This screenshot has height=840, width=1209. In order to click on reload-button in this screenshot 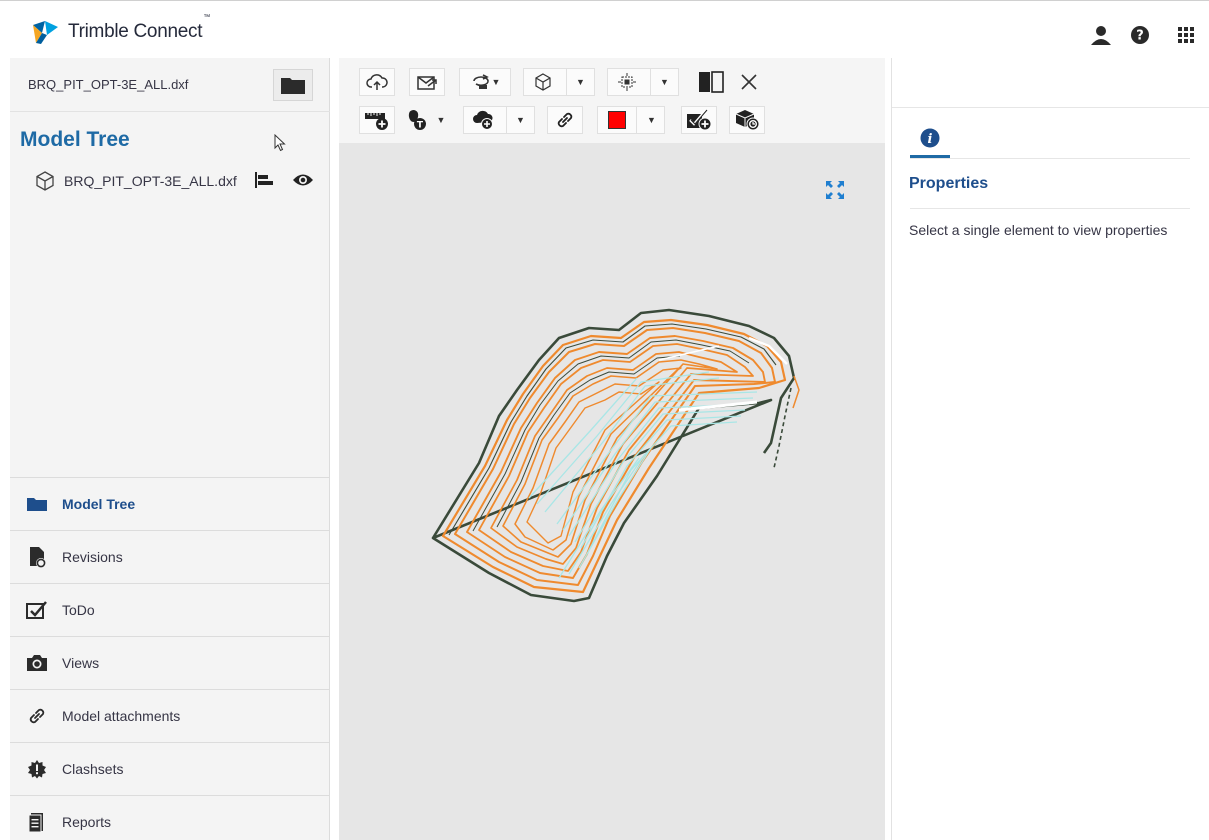, I will do `click(377, 82)`.